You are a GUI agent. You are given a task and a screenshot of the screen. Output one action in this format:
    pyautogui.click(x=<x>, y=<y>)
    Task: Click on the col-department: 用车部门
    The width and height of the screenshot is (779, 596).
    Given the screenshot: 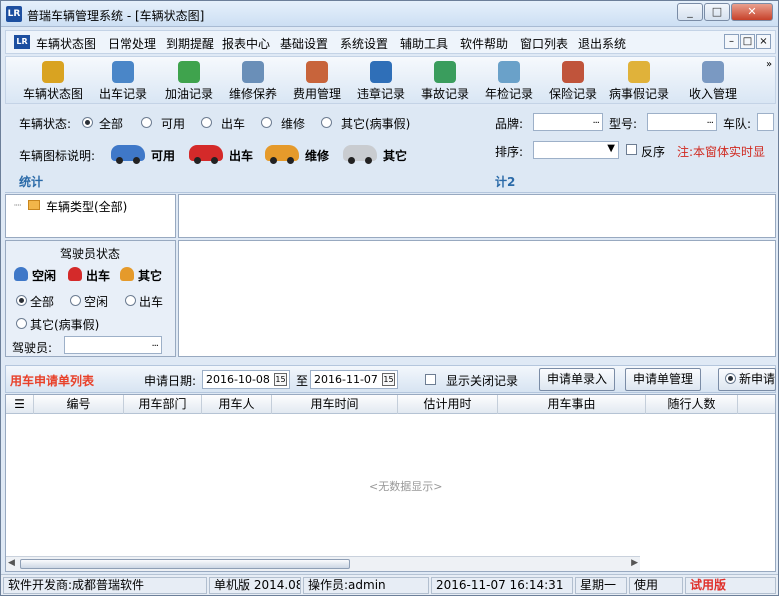 What is the action you would take?
    pyautogui.click(x=163, y=404)
    